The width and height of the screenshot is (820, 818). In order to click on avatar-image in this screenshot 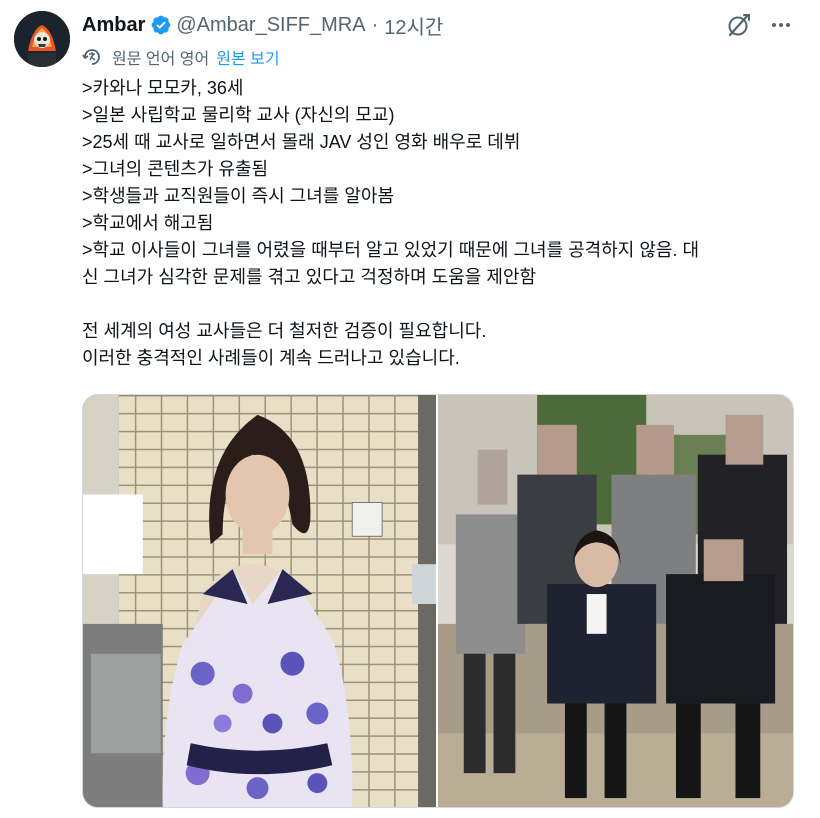, I will do `click(42, 39)`.